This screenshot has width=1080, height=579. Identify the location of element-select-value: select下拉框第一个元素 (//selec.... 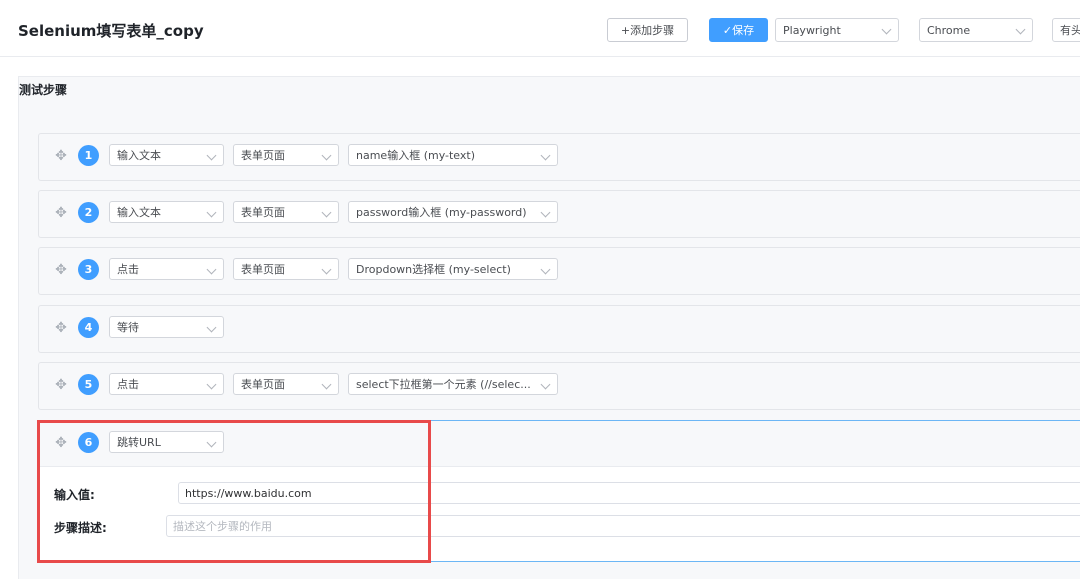
(443, 384).